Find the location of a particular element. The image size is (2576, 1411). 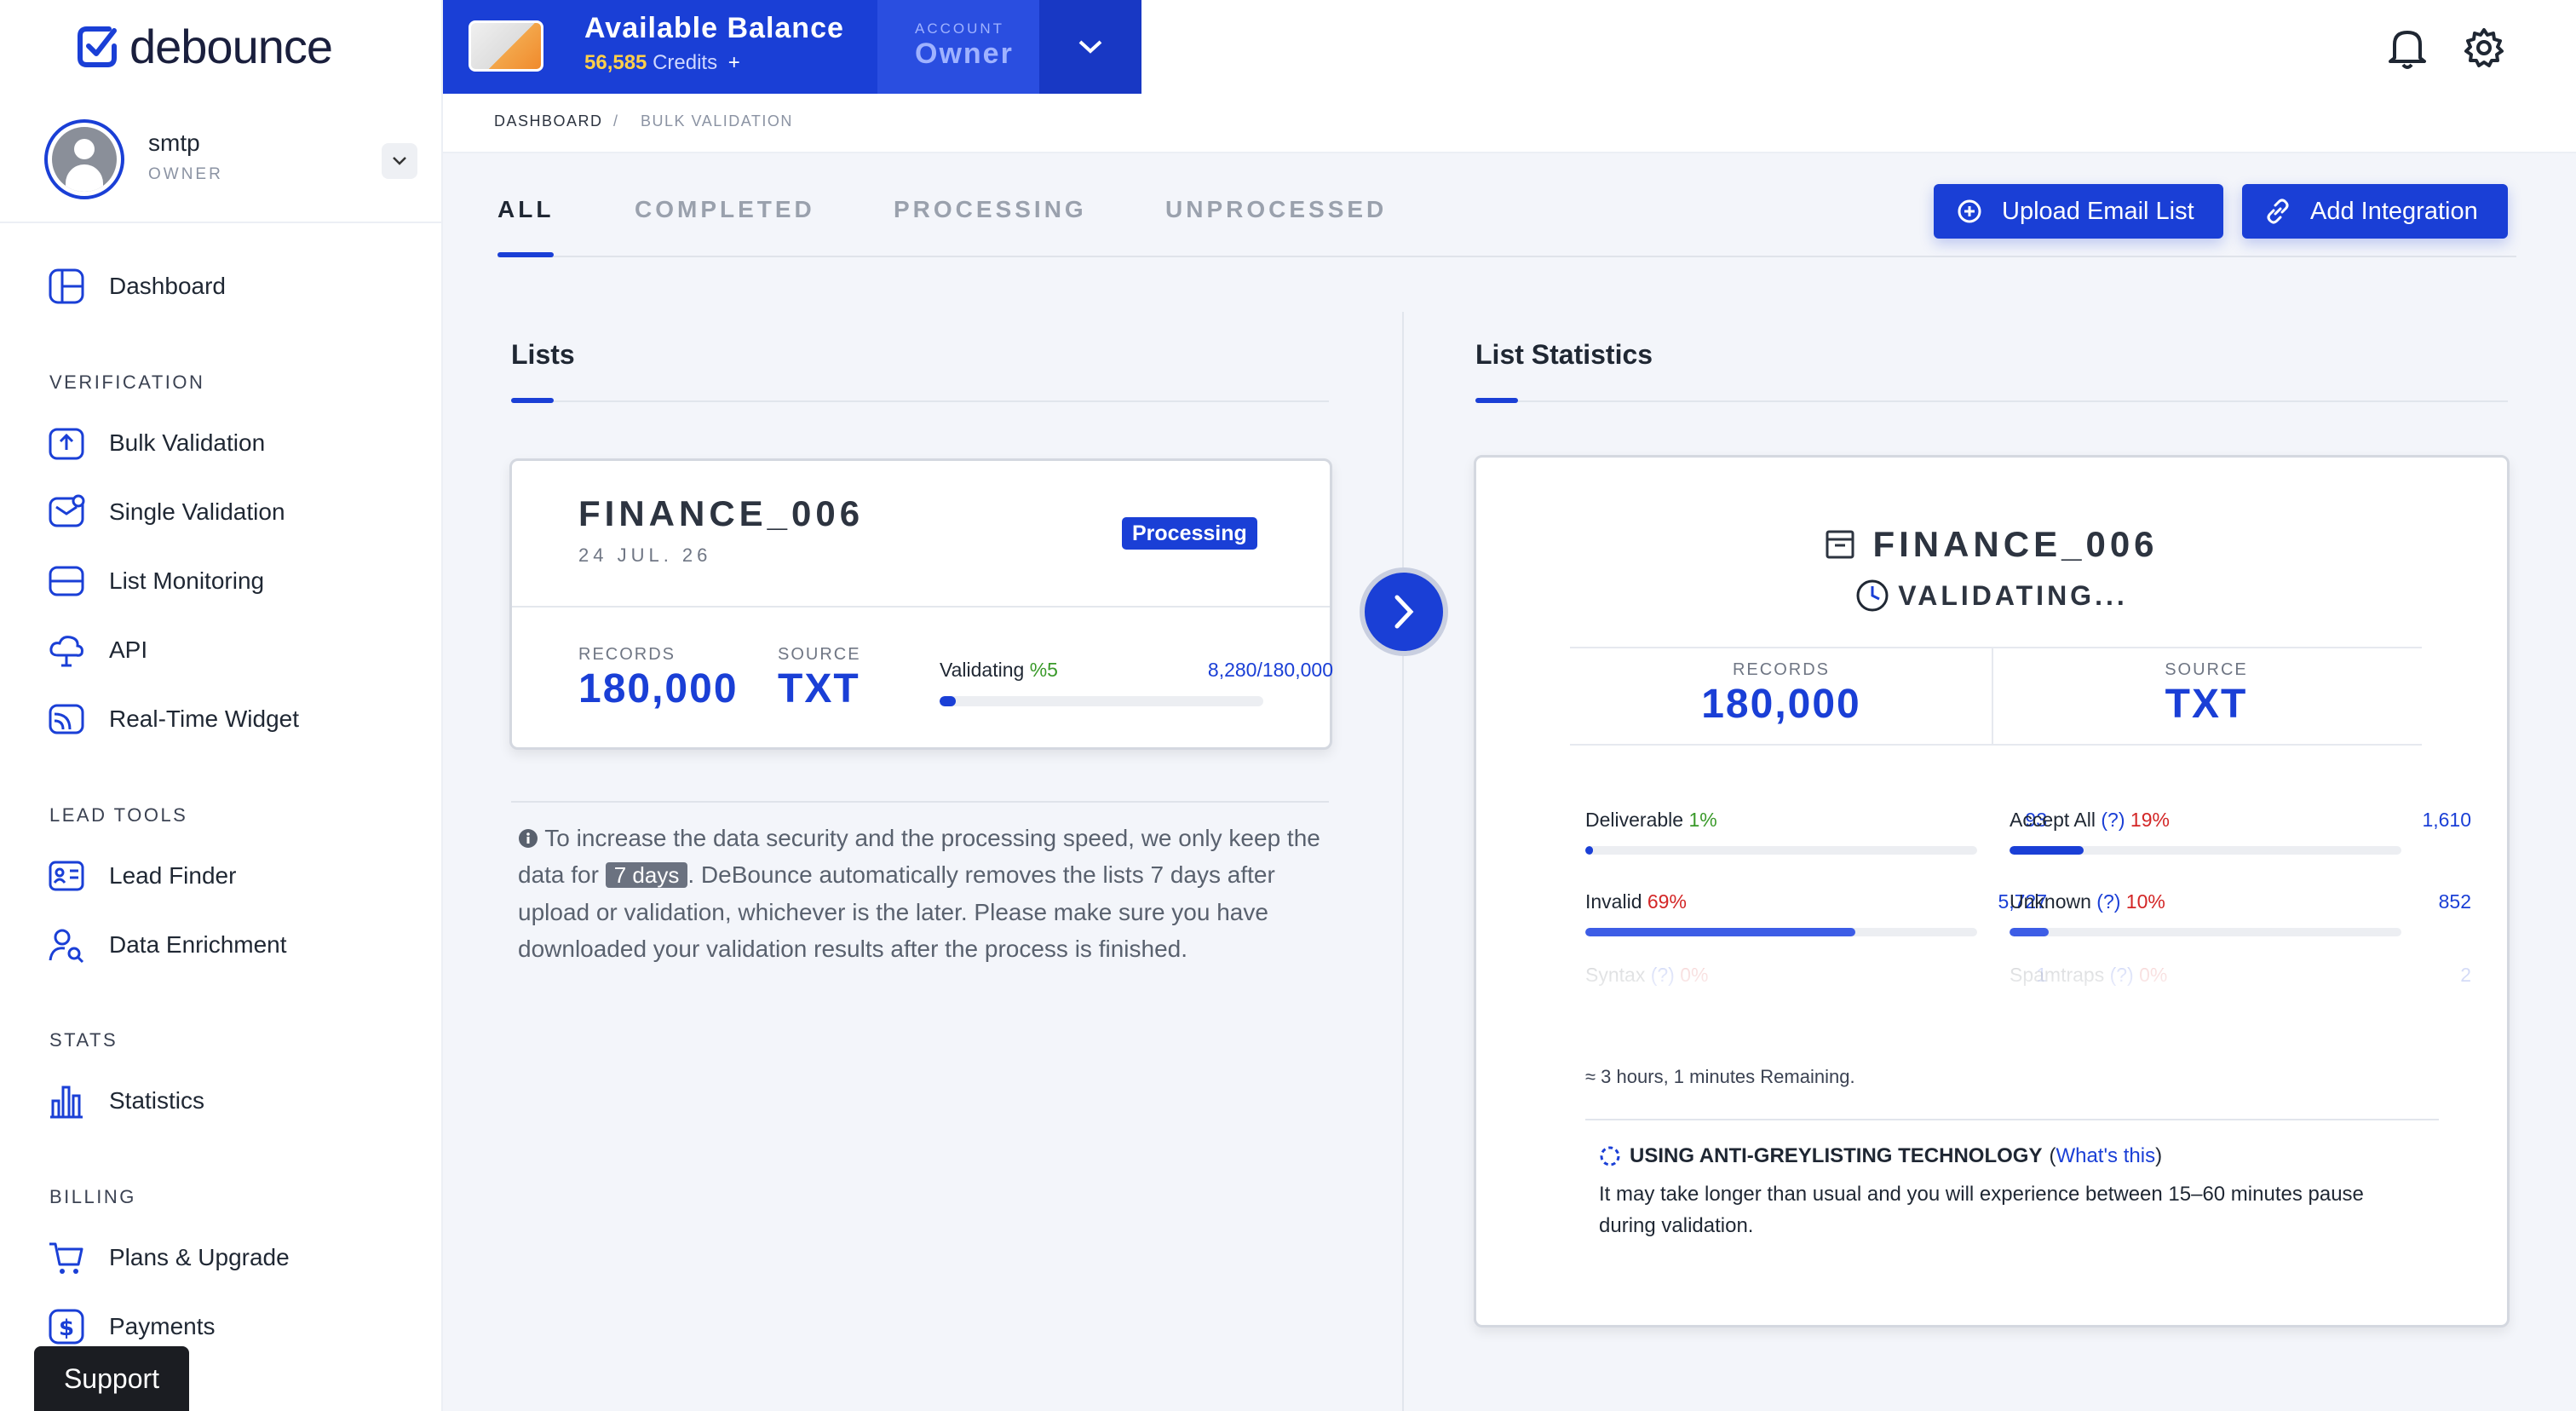

stat-label: Invalid is located at coordinates (1613, 901).